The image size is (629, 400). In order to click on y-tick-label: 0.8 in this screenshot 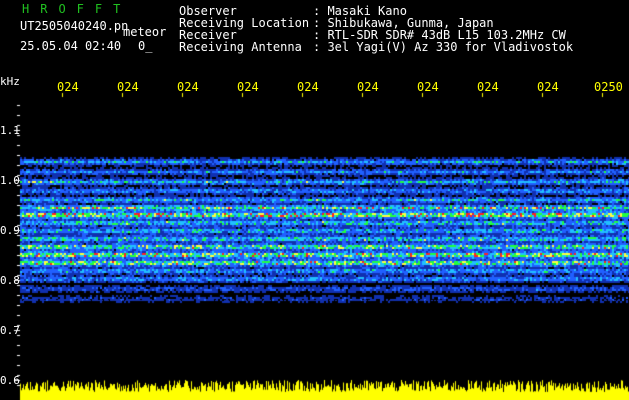, I will do `click(10, 280)`.